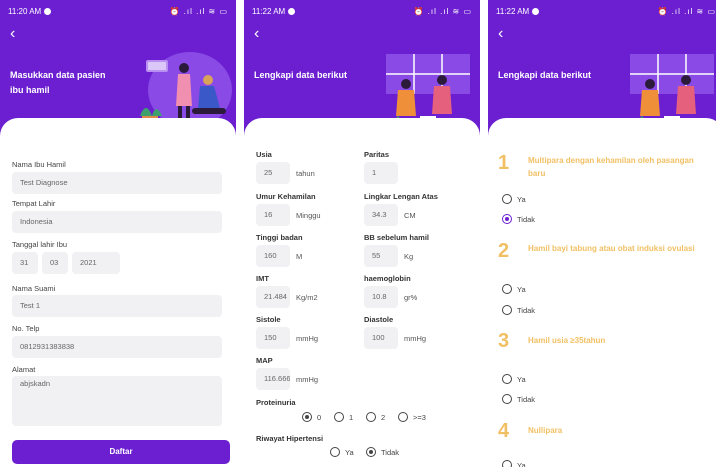  Describe the element at coordinates (273, 256) in the screenshot. I see `tinggi-input: 160` at that location.